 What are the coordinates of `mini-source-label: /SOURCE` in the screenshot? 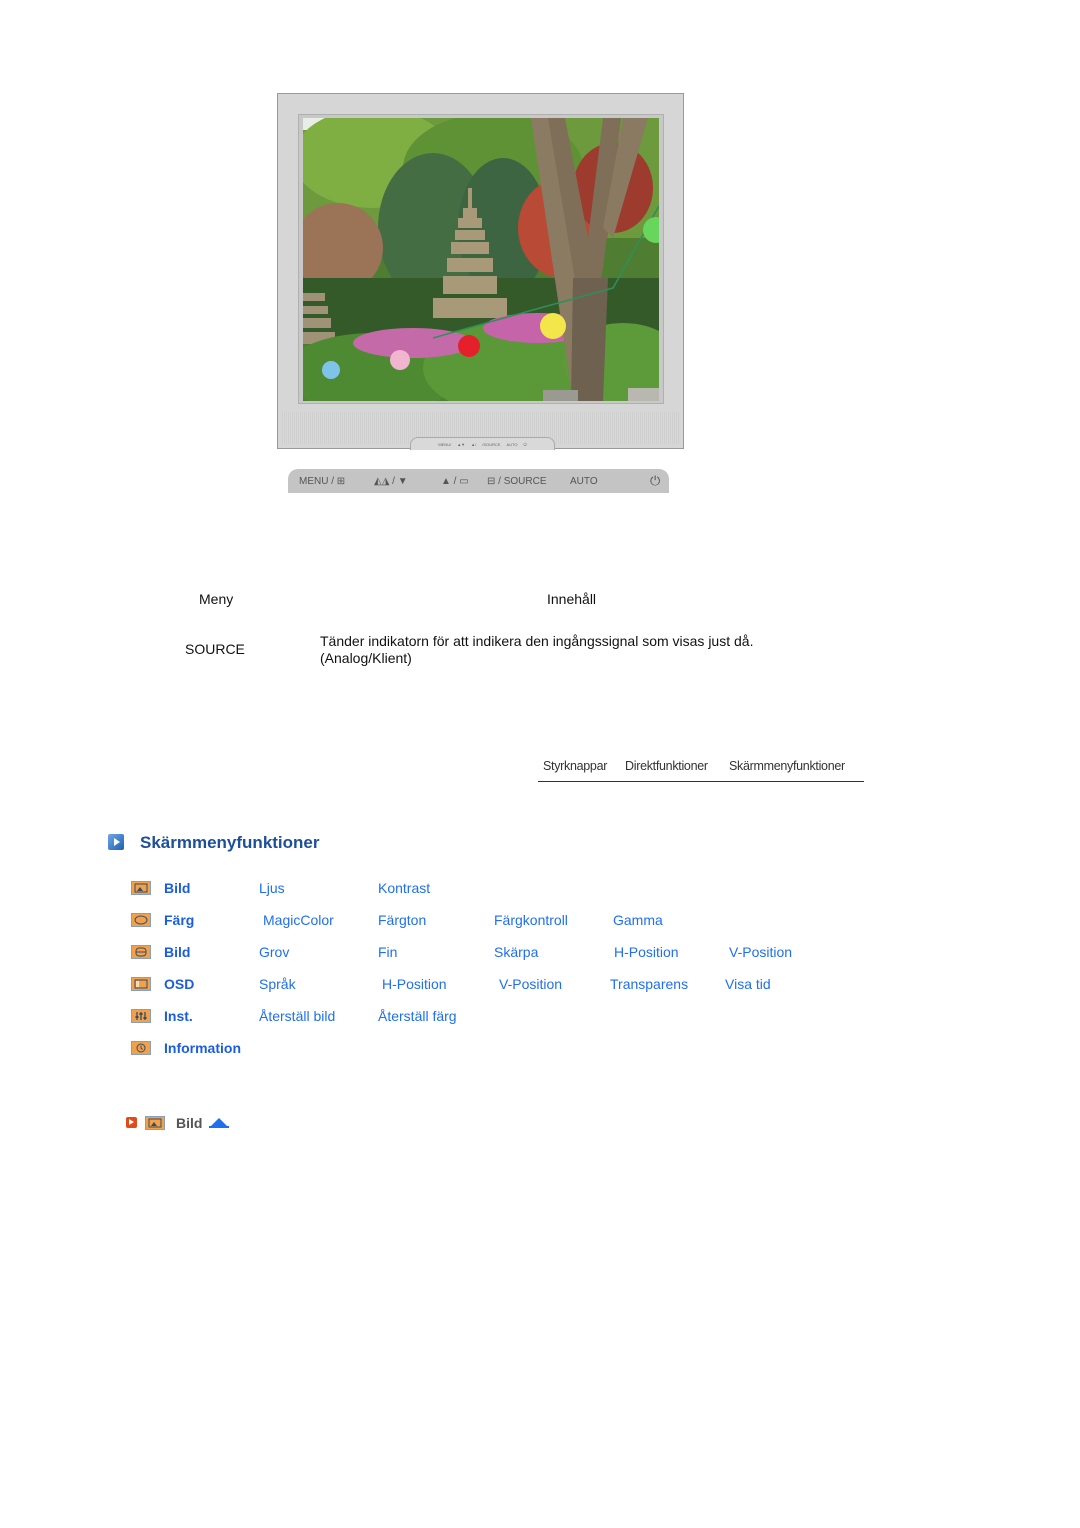 It's located at (491, 444).